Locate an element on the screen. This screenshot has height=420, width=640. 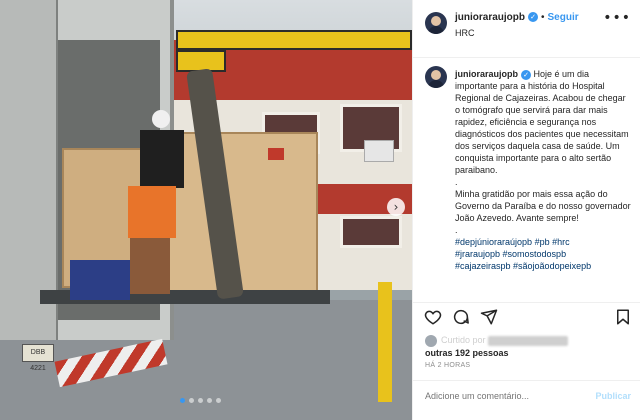
chevron-right-icon: › is located at coordinates (396, 207).